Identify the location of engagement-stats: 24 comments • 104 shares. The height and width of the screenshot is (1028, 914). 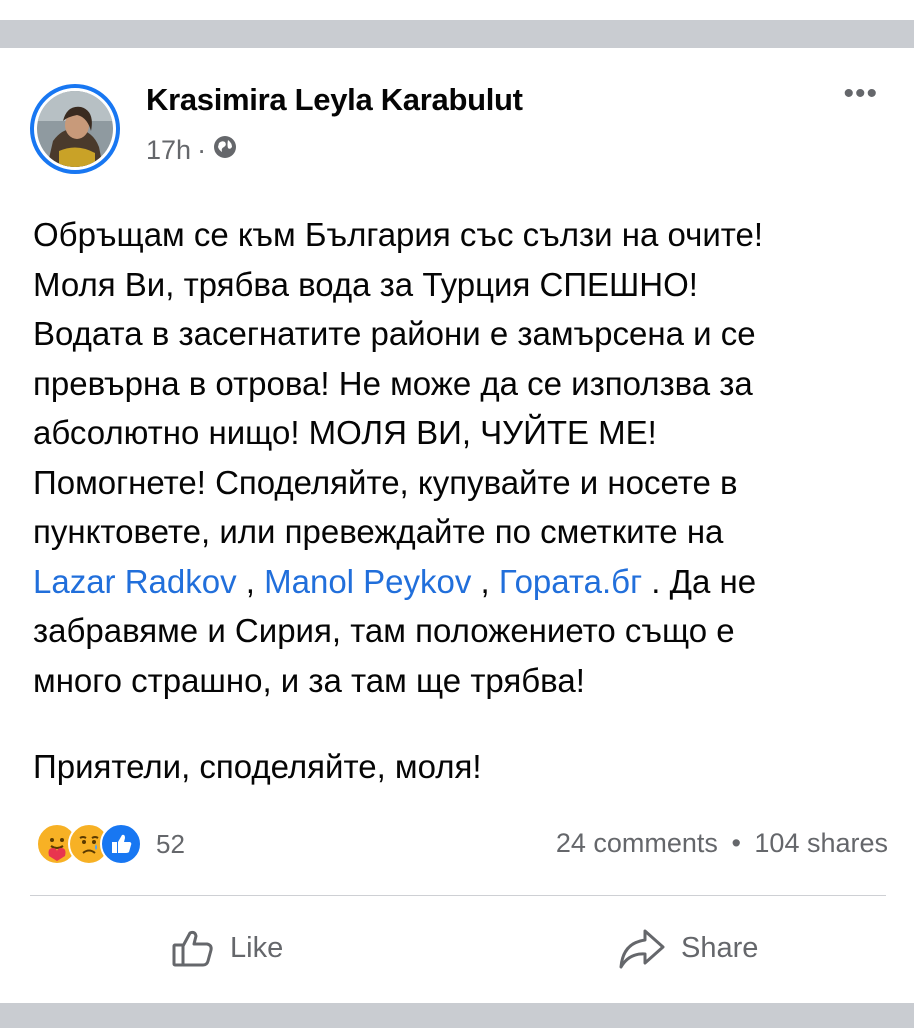
(722, 843).